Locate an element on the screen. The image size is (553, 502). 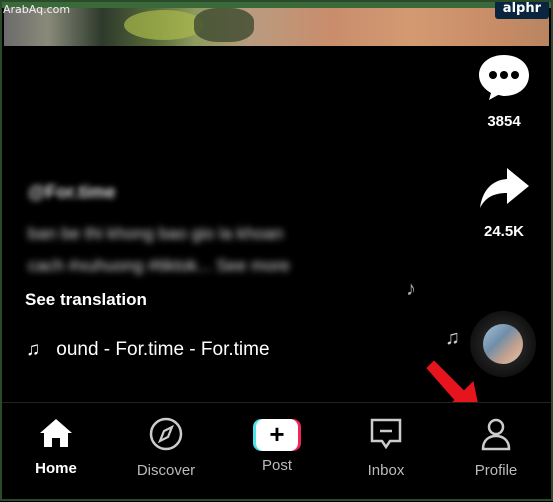
share-button: 24.5K is located at coordinates (504, 202).